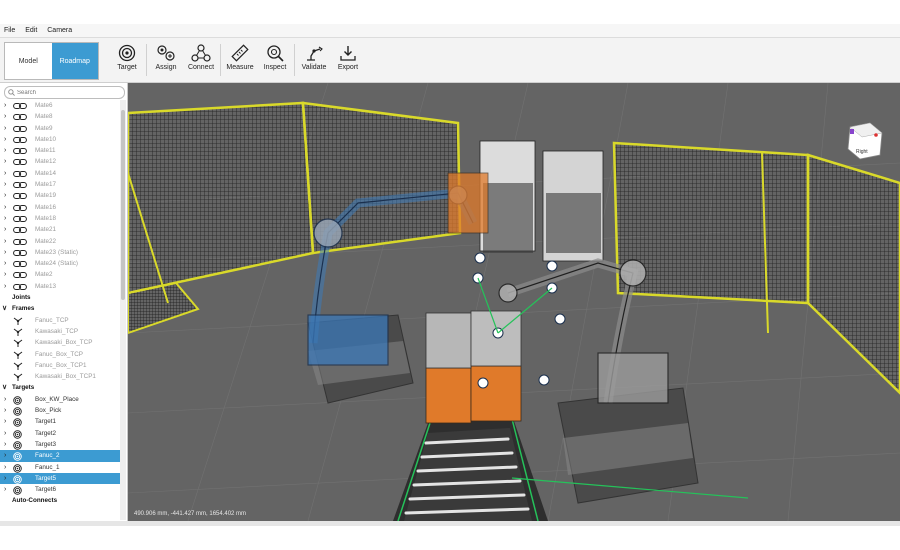 This screenshot has width=900, height=550. Describe the element at coordinates (201, 61) in the screenshot. I see `connect-button: Connect` at that location.